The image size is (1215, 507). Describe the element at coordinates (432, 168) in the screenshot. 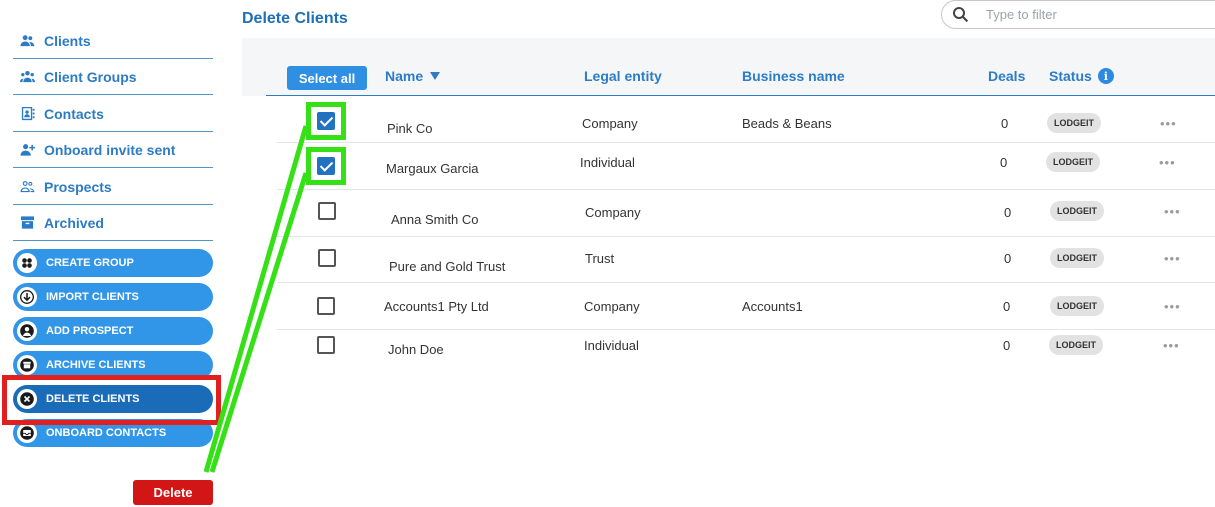

I see `cell-name: Margaux Garcia` at that location.